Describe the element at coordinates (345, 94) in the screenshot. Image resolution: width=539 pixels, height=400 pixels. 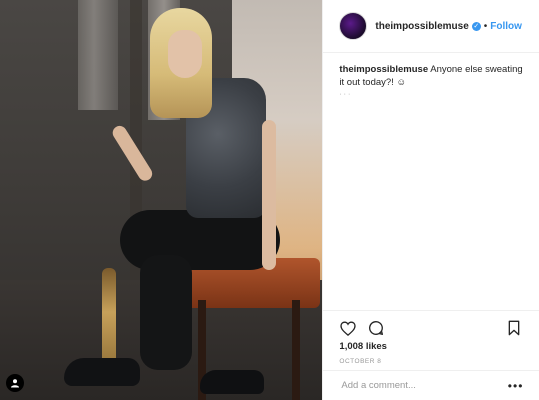
I see `caption-more: · · ·` at that location.